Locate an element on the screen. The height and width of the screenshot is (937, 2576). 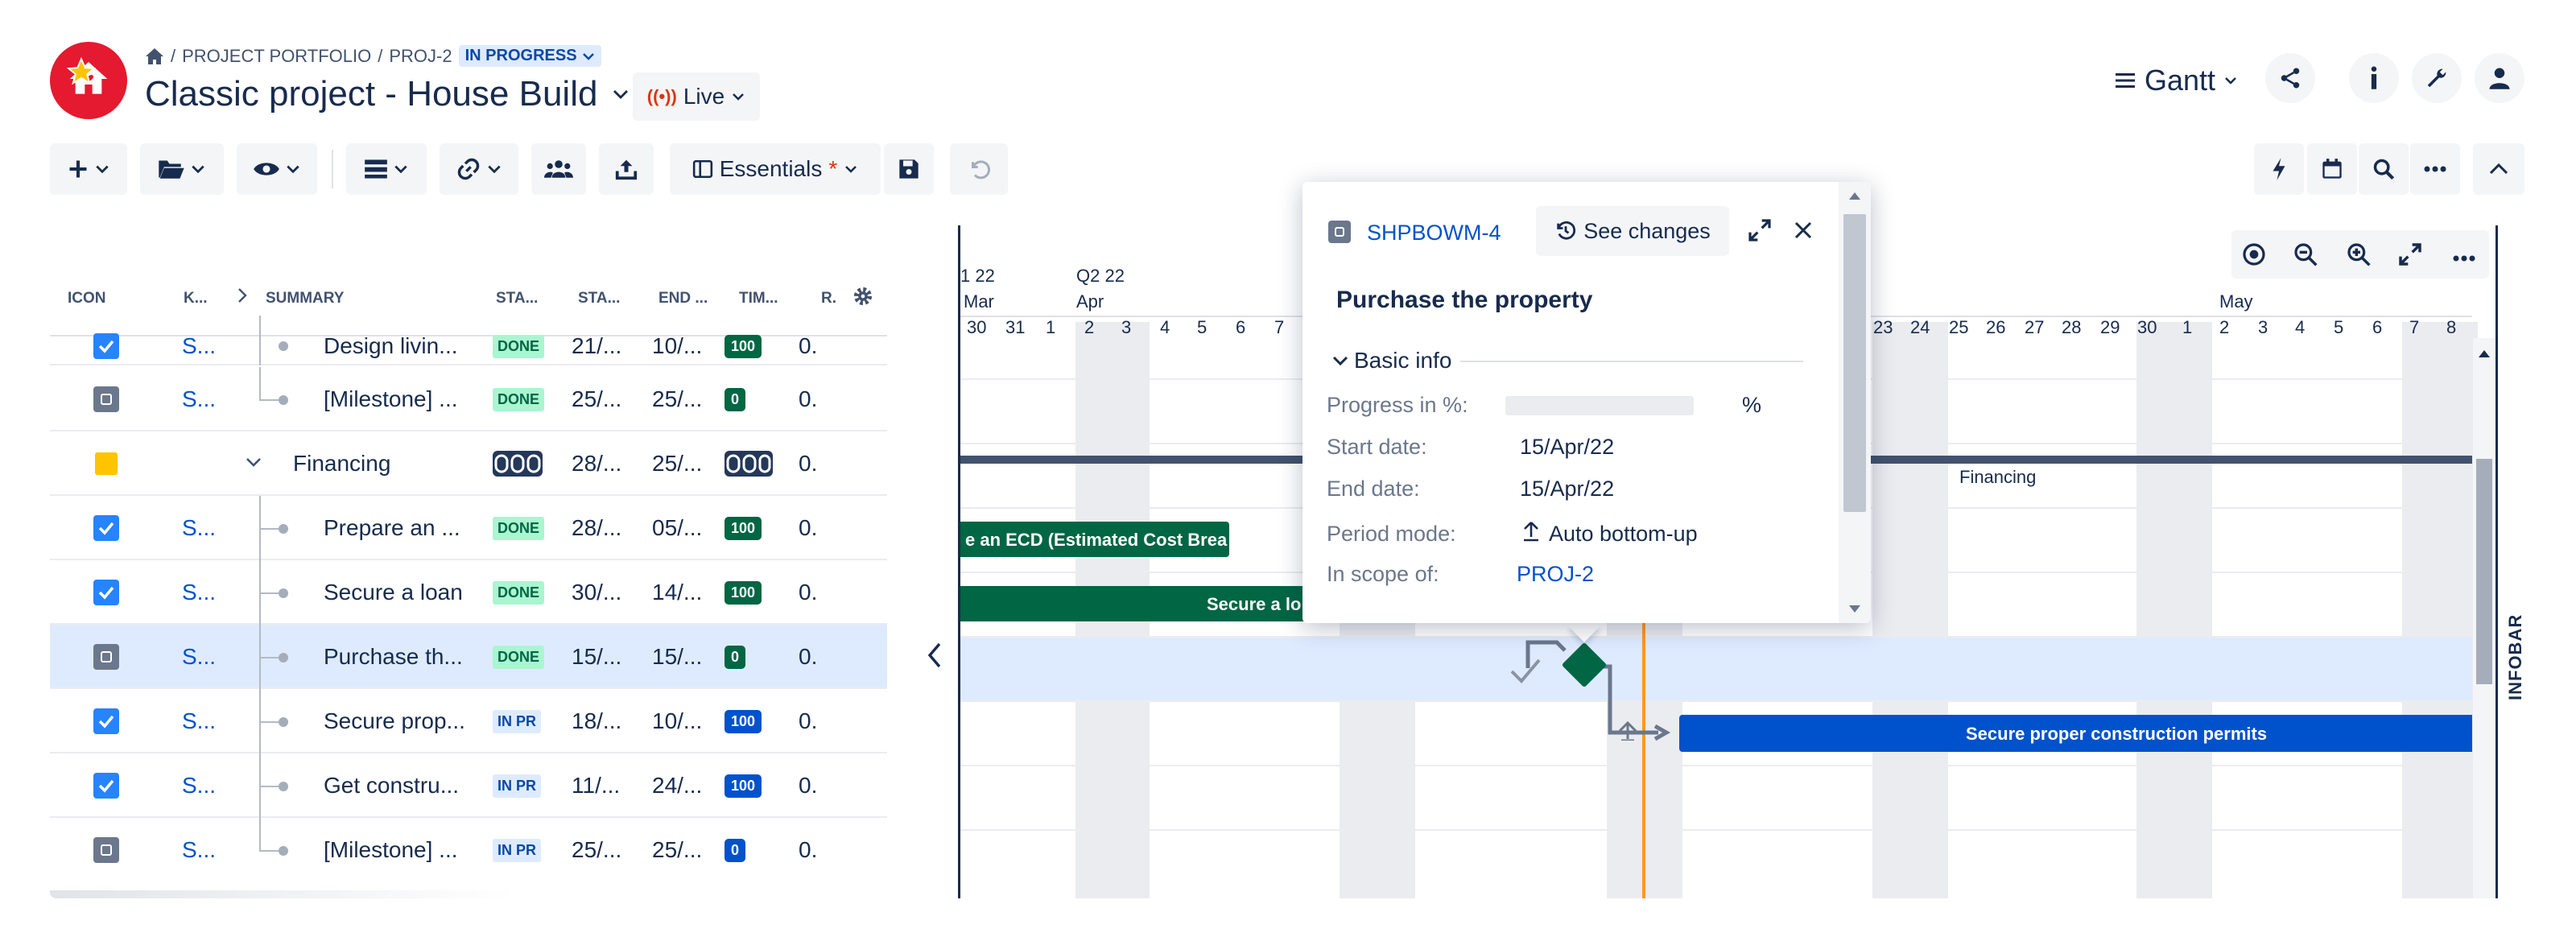
resources-button is located at coordinates (558, 169).